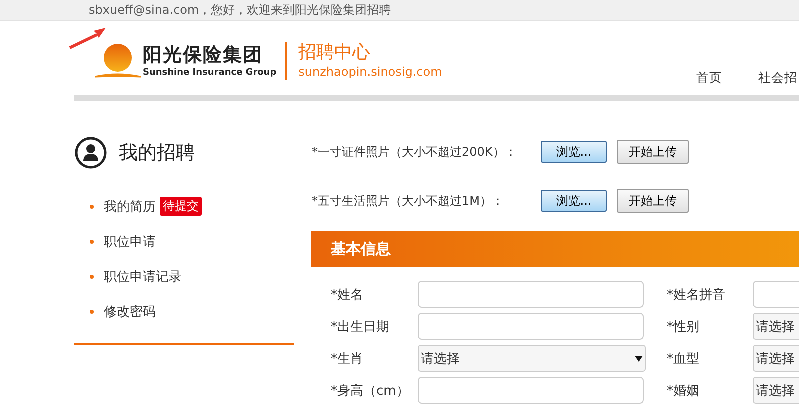  Describe the element at coordinates (408, 201) in the screenshot. I see `upload-label: *五寸生活照片（大小不超过1M）：` at that location.